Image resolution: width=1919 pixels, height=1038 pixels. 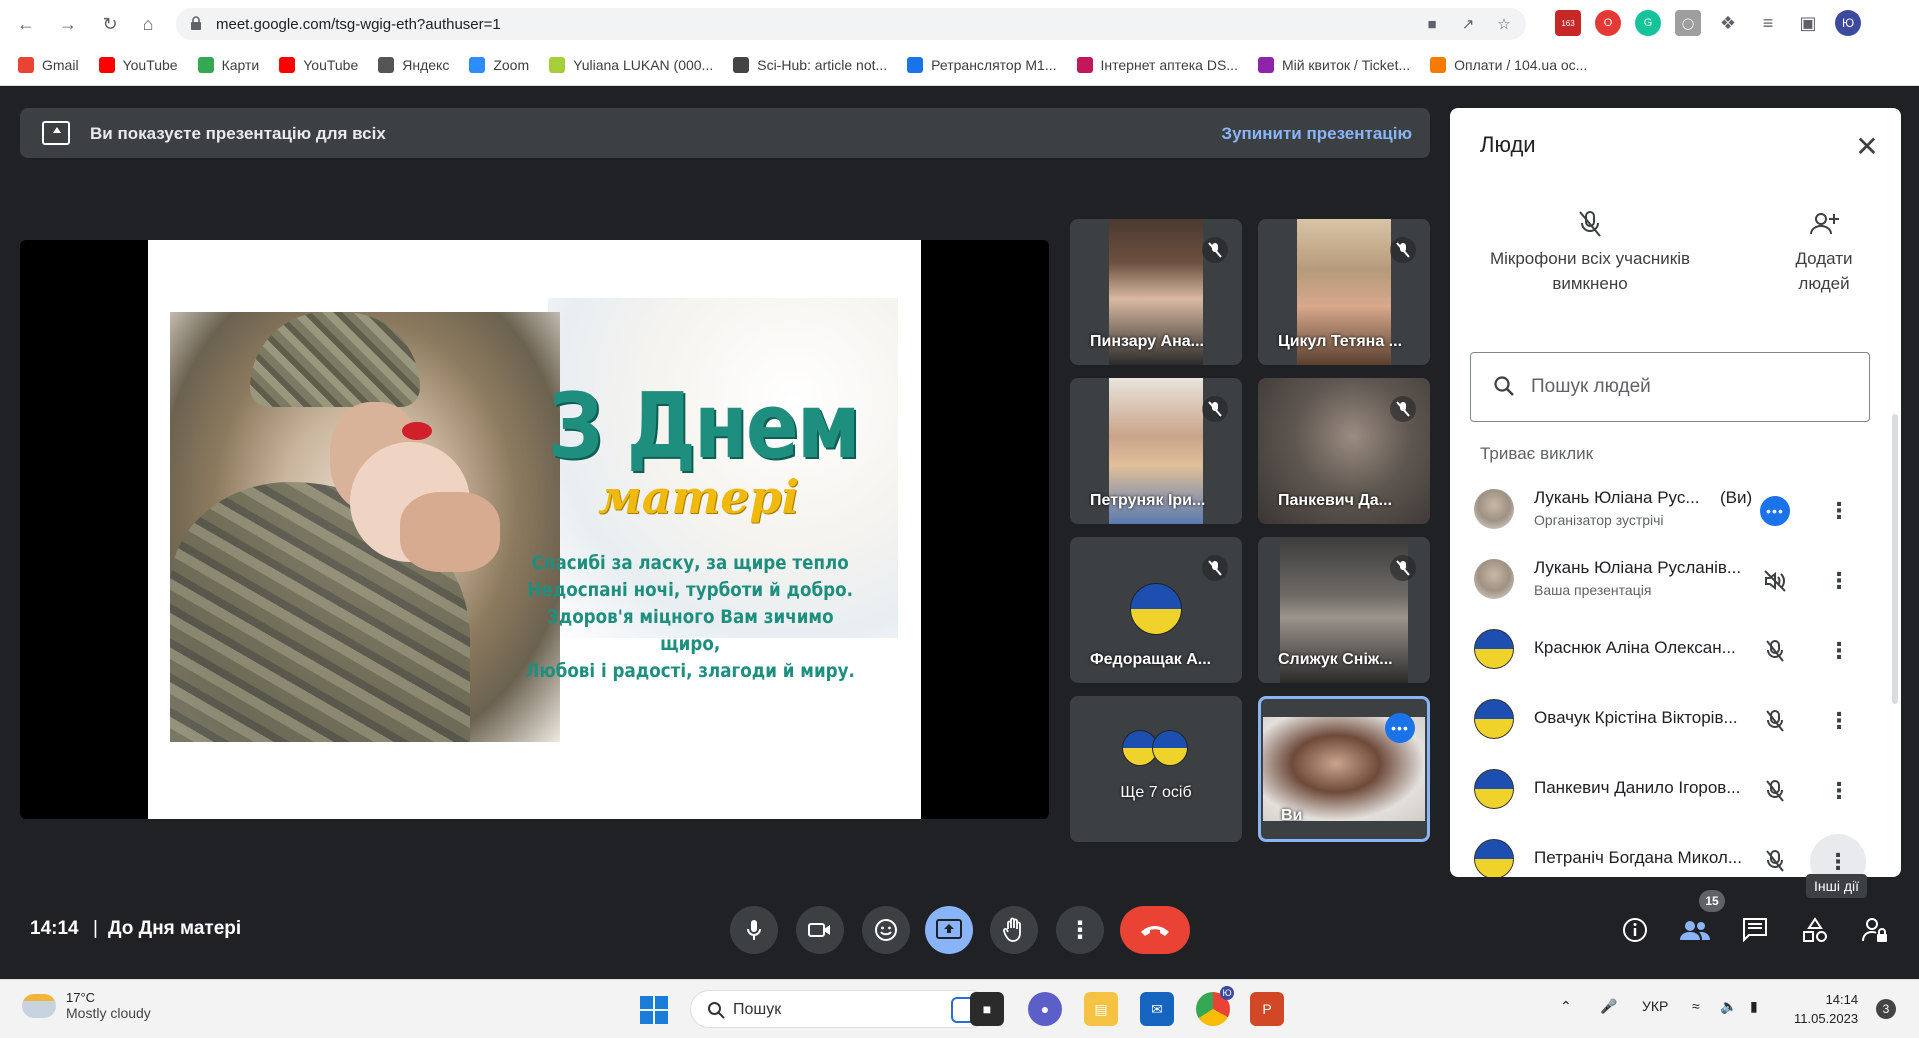 I want to click on self-more-options-button: •••, so click(x=1400, y=728).